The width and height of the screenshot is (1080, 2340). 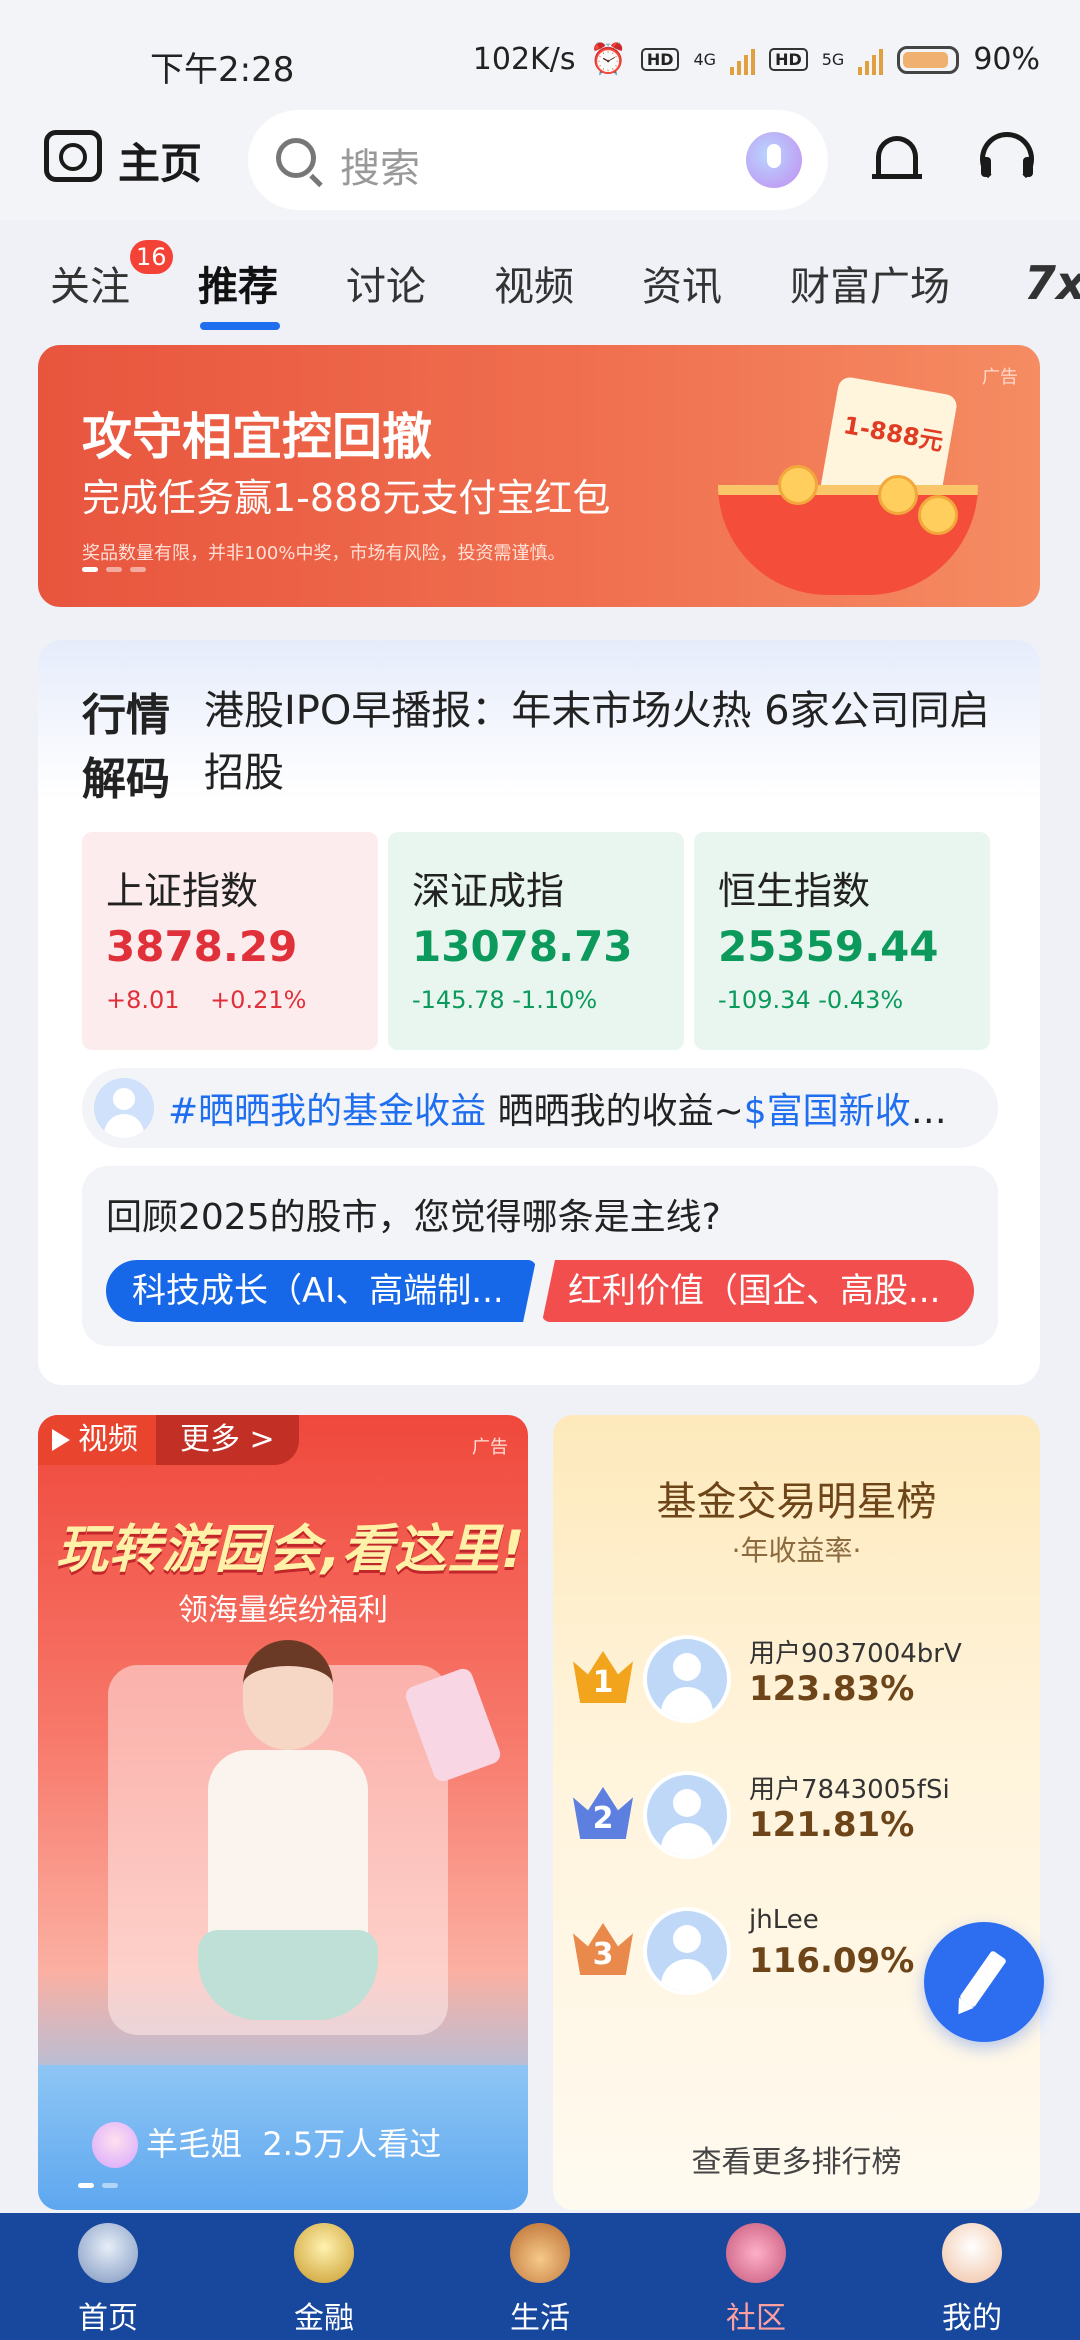 What do you see at coordinates (833, 59) in the screenshot?
I see `network-type-2: 5G` at bounding box center [833, 59].